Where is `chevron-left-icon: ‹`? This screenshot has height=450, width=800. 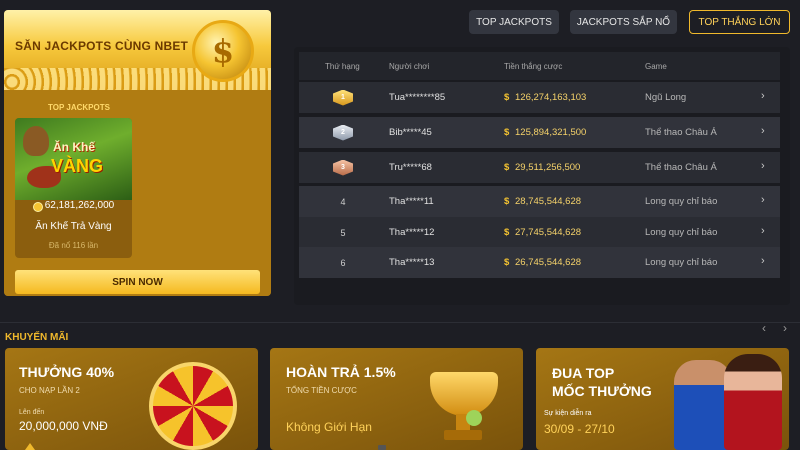
chevron-left-icon: ‹ is located at coordinates (764, 328).